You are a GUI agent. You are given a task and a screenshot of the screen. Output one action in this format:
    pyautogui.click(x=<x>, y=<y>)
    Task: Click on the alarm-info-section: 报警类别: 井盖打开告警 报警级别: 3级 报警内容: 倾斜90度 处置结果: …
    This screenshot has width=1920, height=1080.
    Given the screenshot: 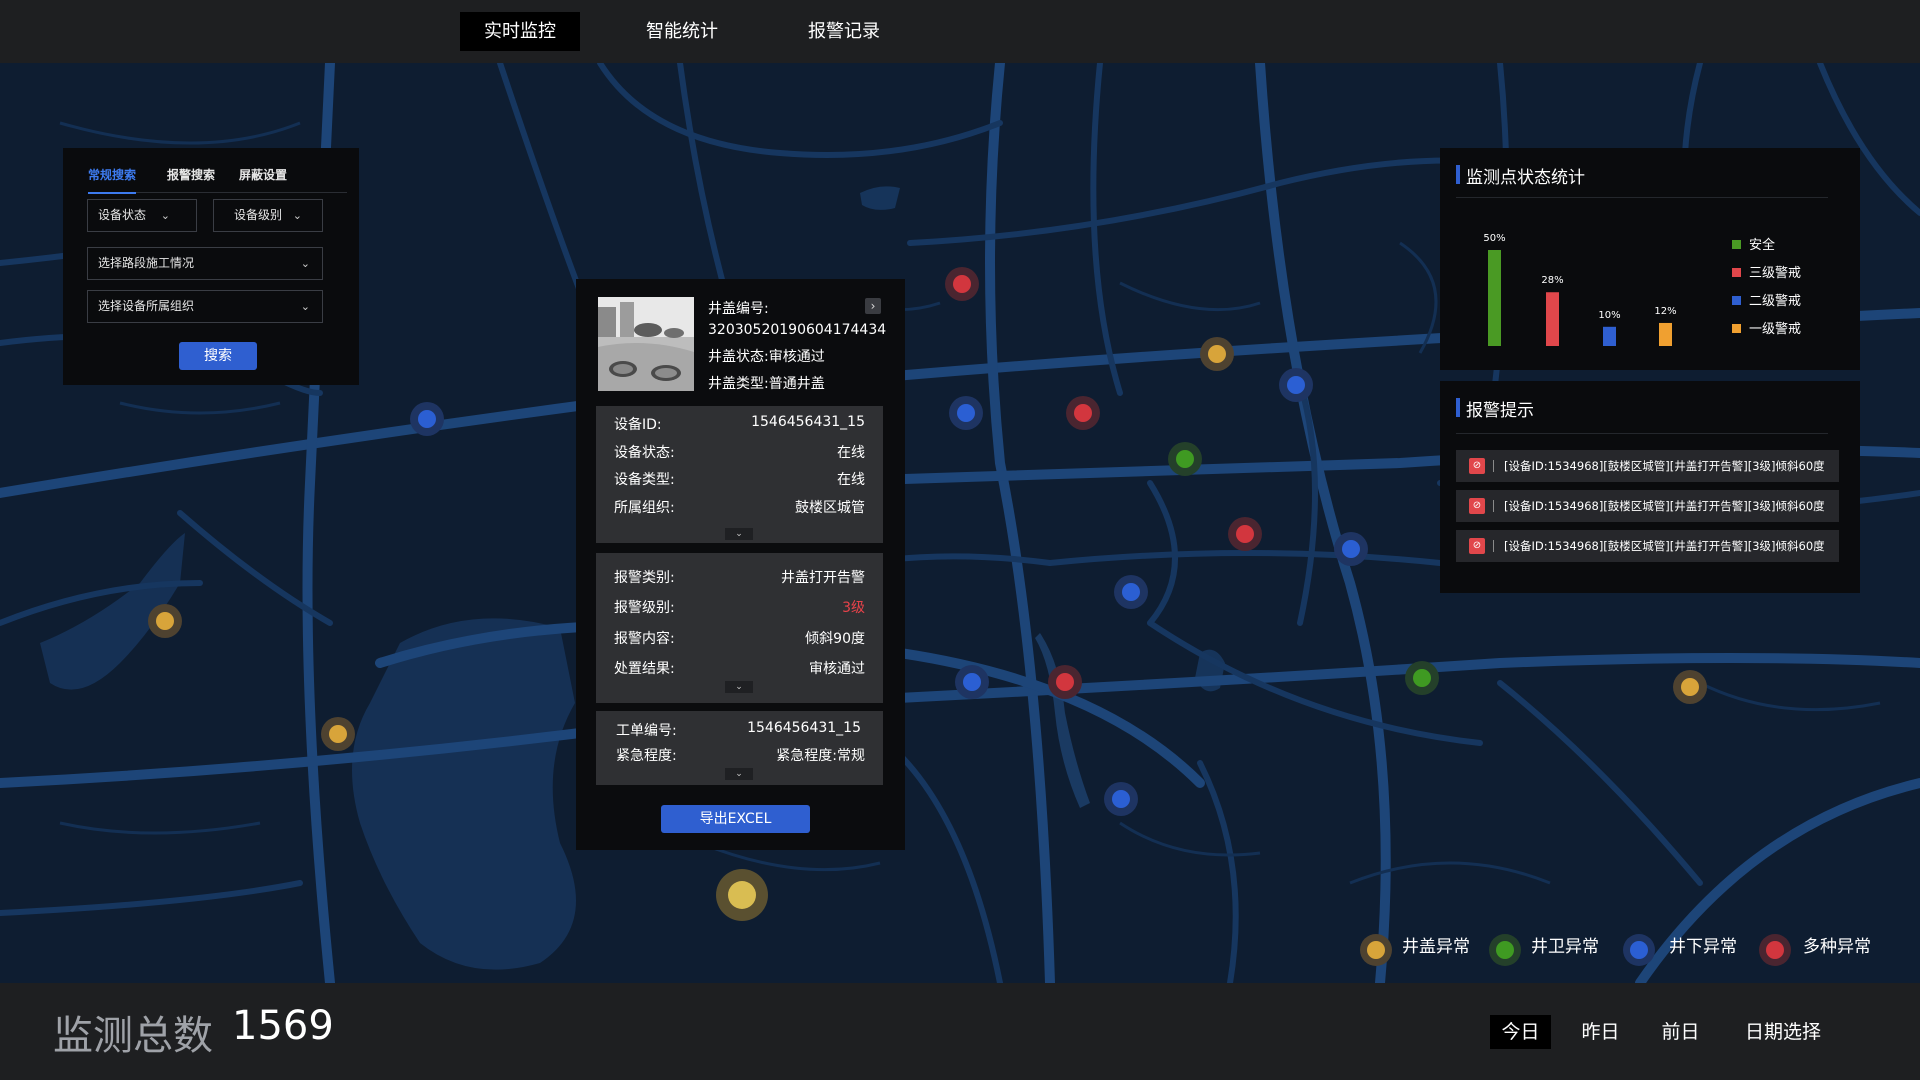 What is the action you would take?
    pyautogui.click(x=739, y=628)
    